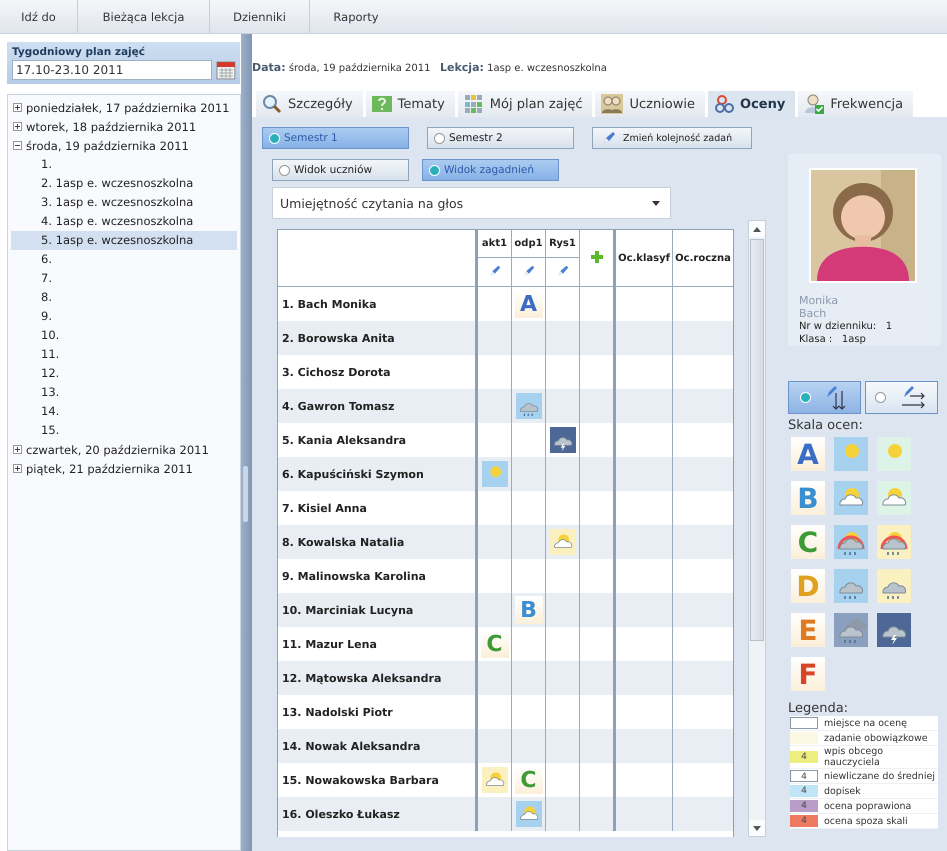 Image resolution: width=947 pixels, height=851 pixels. Describe the element at coordinates (144, 16) in the screenshot. I see `menu-item: Bieżąca lekcja` at that location.